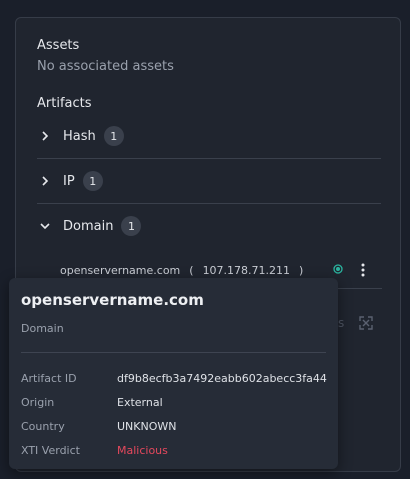  What do you see at coordinates (147, 426) in the screenshot?
I see `field-value: UNKNOWN` at bounding box center [147, 426].